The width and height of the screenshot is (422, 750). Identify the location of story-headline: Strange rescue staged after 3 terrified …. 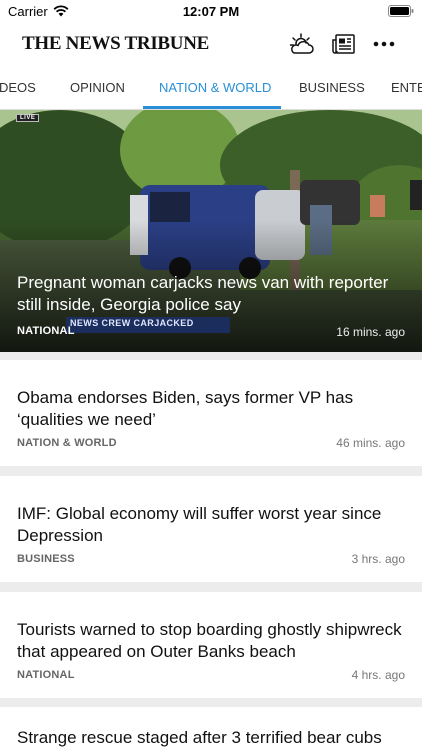
(214, 738).